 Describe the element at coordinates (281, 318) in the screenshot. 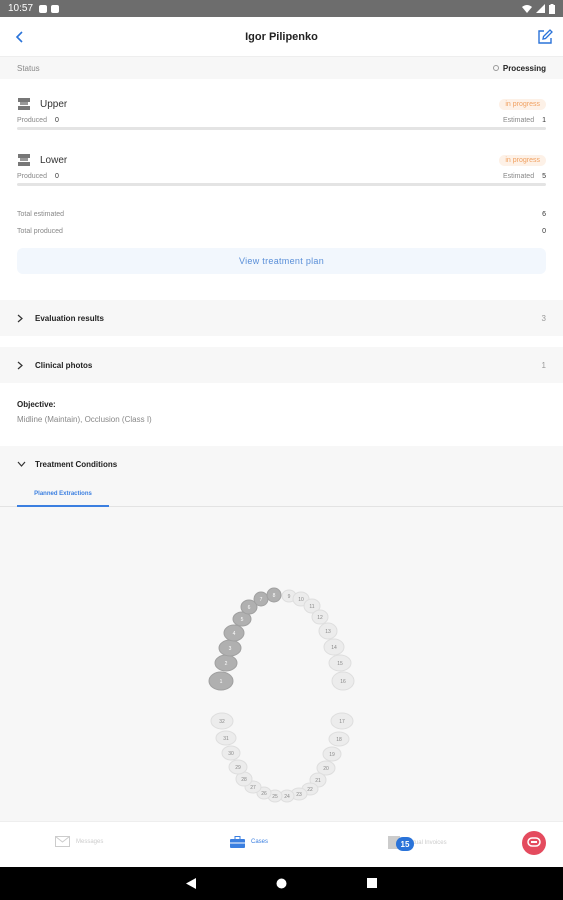

I see `evaluation-results-section: Evaluation results 3` at that location.